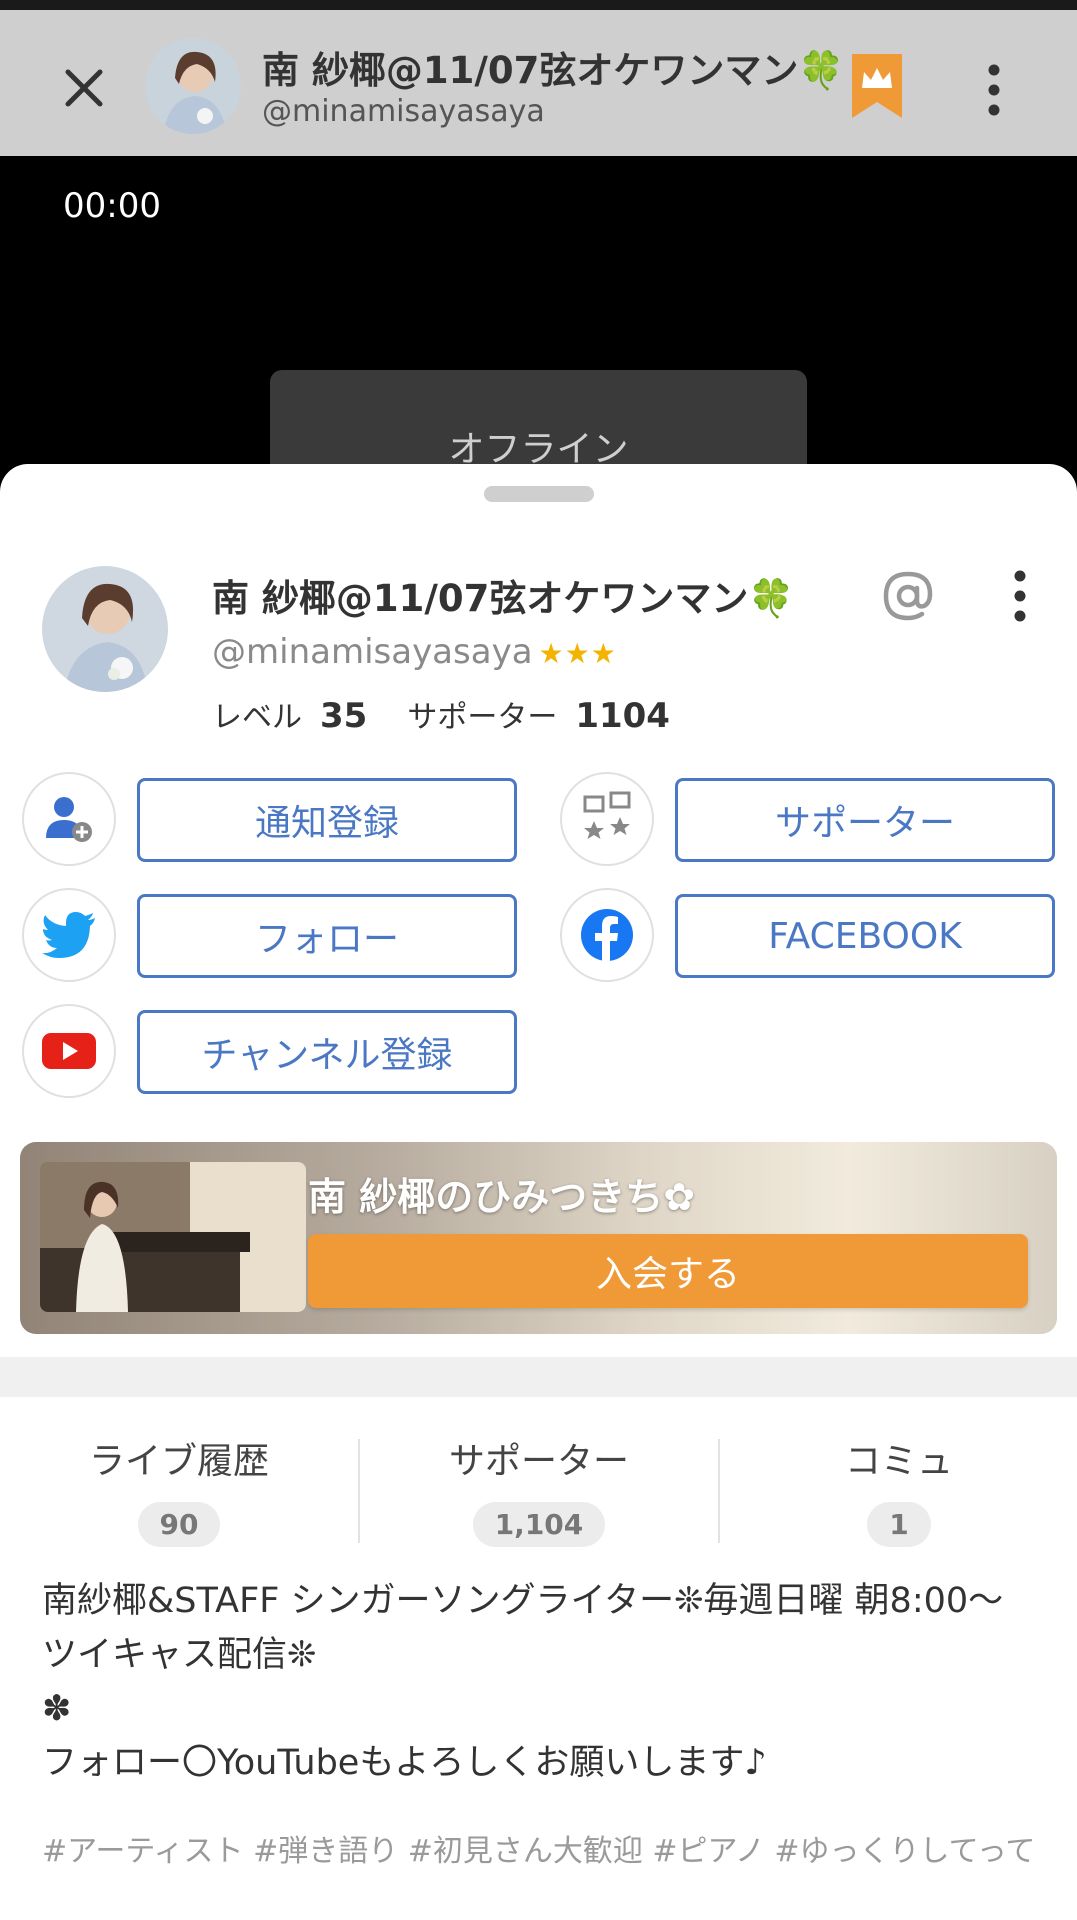 Image resolution: width=1077 pixels, height=1920 pixels. What do you see at coordinates (57, 1709) in the screenshot?
I see `bio-line: ✽` at bounding box center [57, 1709].